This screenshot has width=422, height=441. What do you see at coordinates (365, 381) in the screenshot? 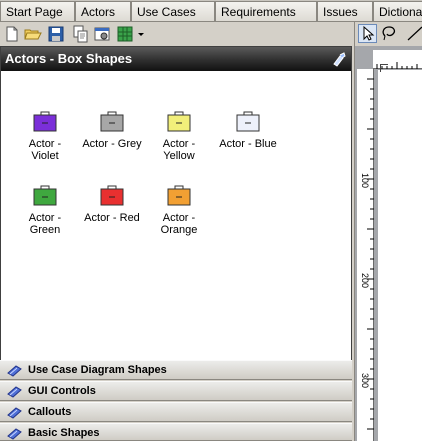
I see `ruler-mark-300: 300` at bounding box center [365, 381].